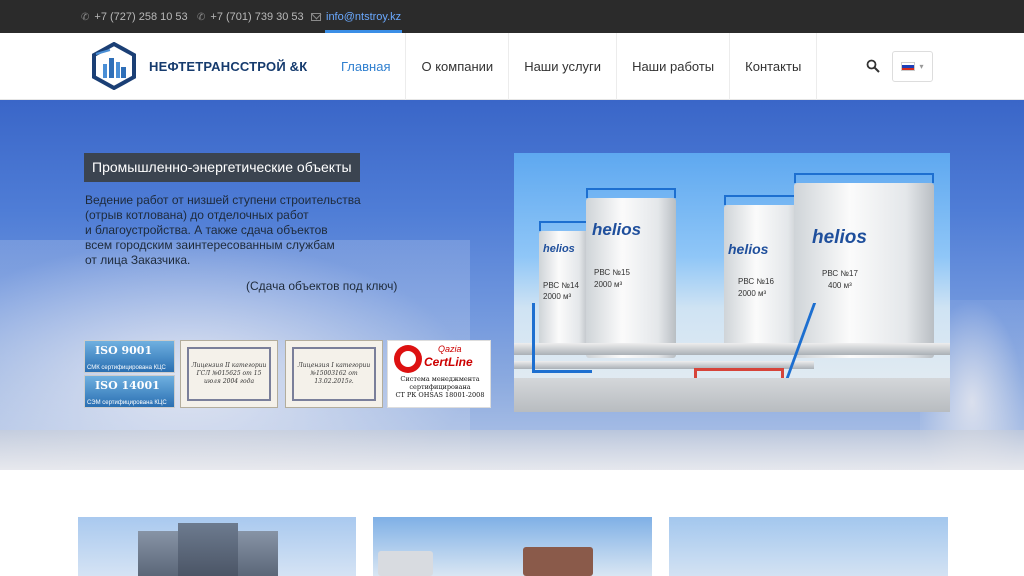 The height and width of the screenshot is (576, 1024). I want to click on work-card-tanks, so click(512, 546).